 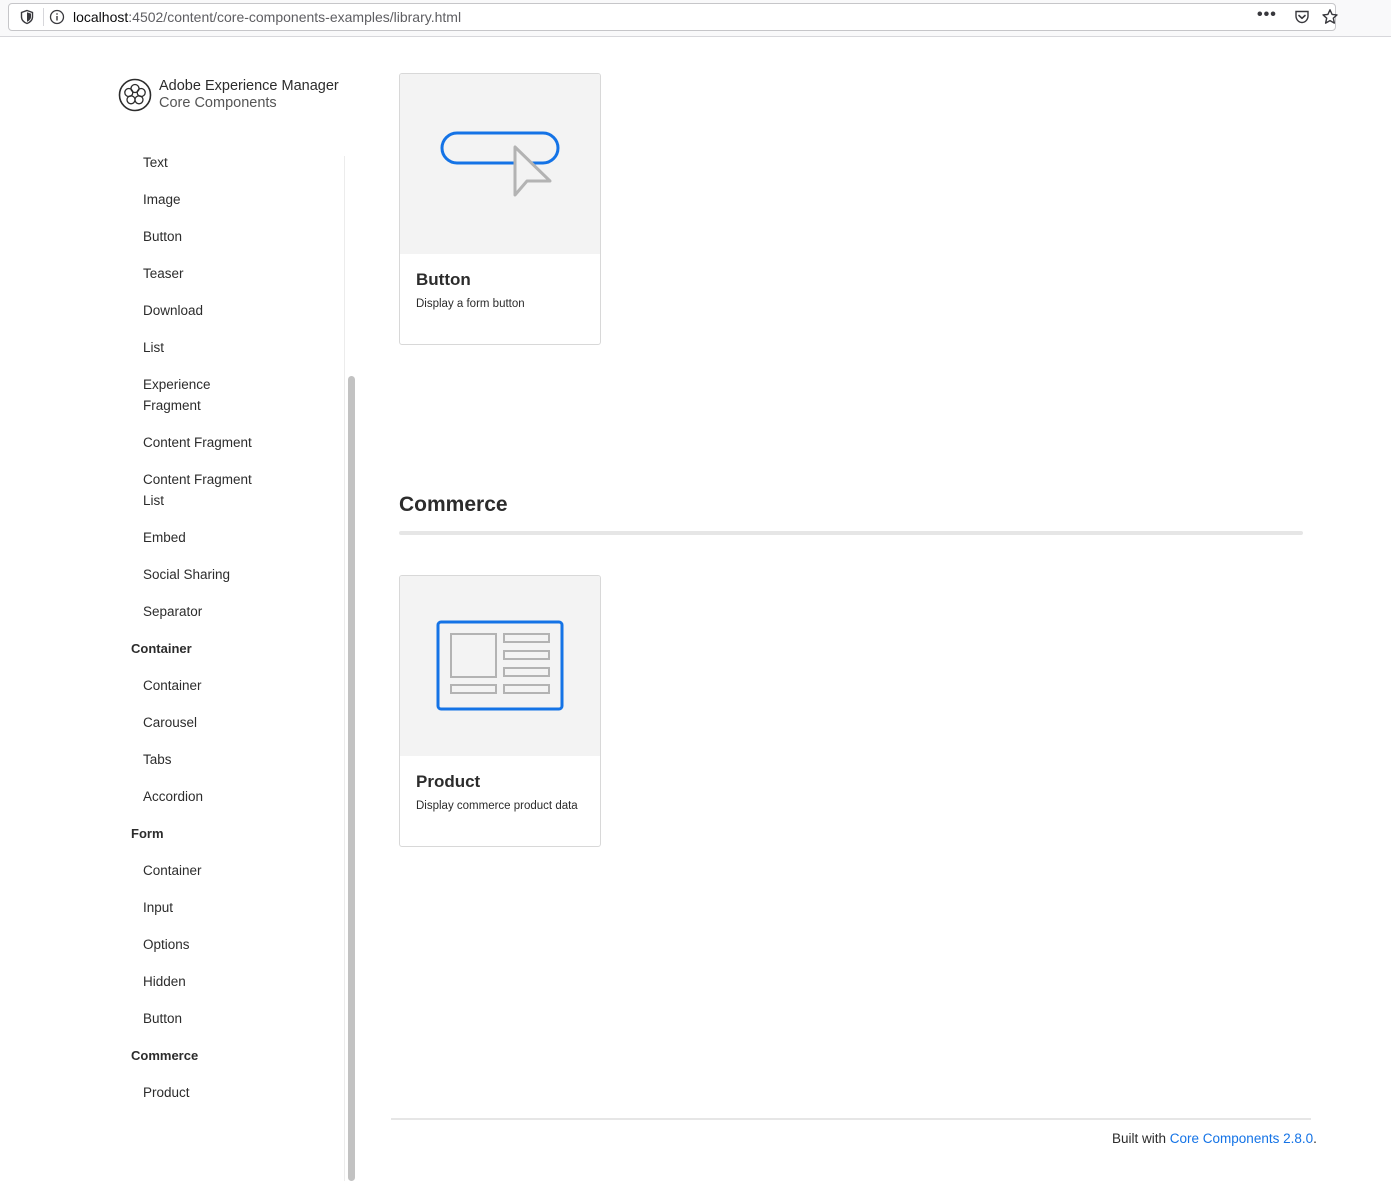 I want to click on info-icon, so click(x=57, y=17).